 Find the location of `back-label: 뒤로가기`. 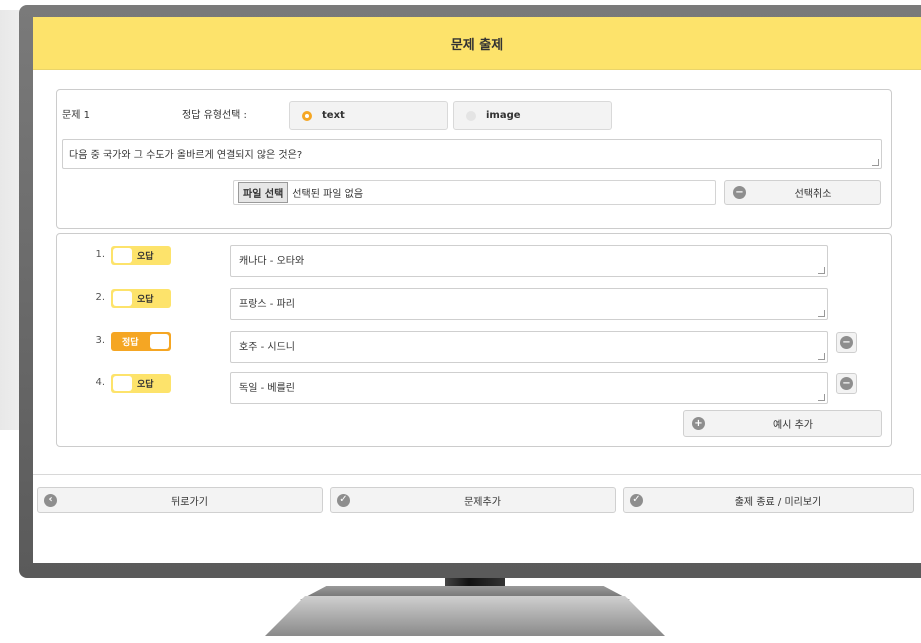

back-label: 뒤로가기 is located at coordinates (189, 502).